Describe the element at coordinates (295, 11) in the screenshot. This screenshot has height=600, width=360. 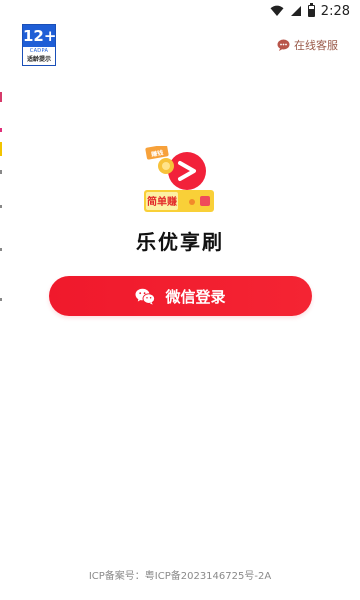
I see `signal-icon` at that location.